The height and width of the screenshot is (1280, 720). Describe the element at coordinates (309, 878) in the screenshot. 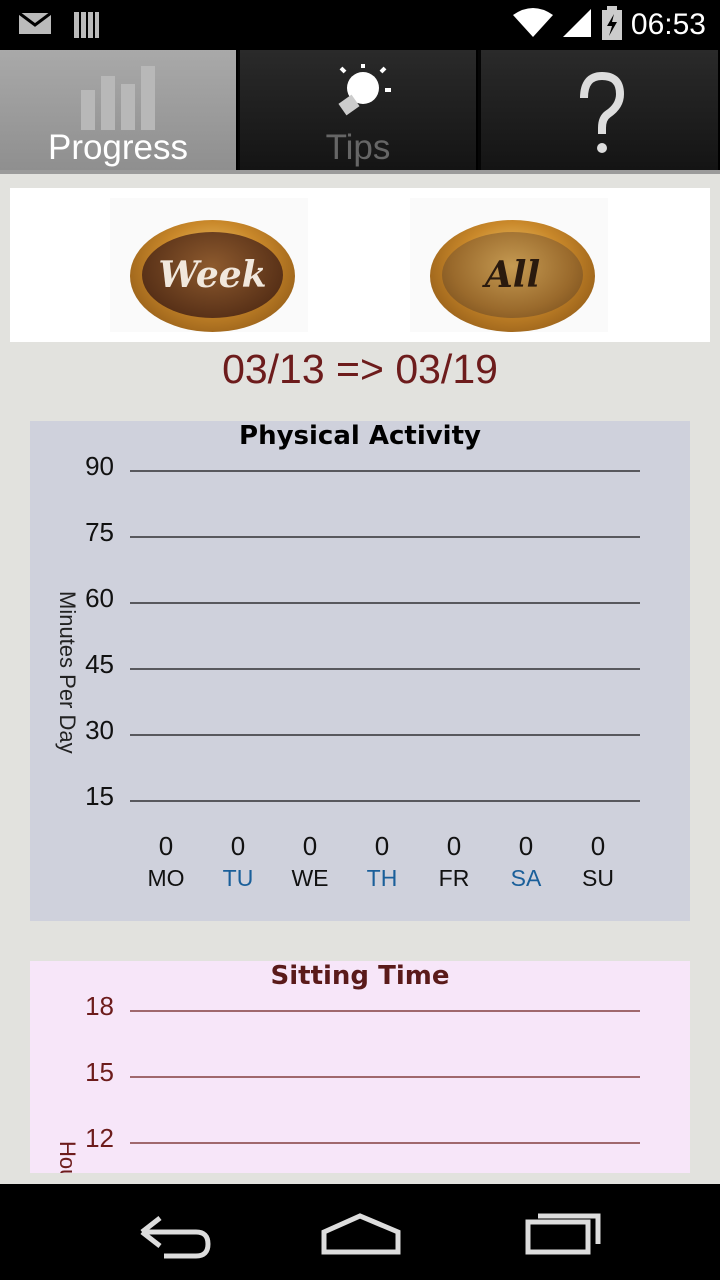

I see `x-tick-label: WE` at that location.